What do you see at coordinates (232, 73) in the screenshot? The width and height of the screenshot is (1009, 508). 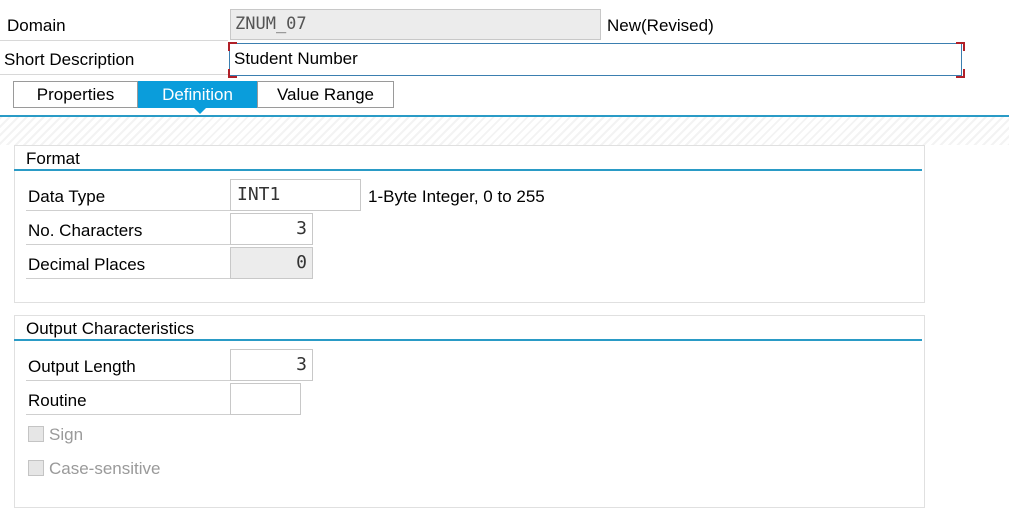 I see `required-corner-bl` at bounding box center [232, 73].